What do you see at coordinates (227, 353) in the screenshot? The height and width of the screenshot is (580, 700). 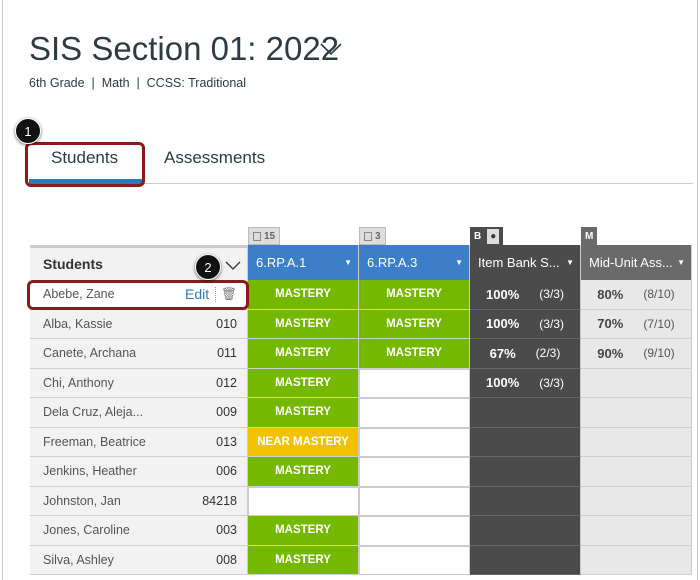 I see `student-id: 011` at bounding box center [227, 353].